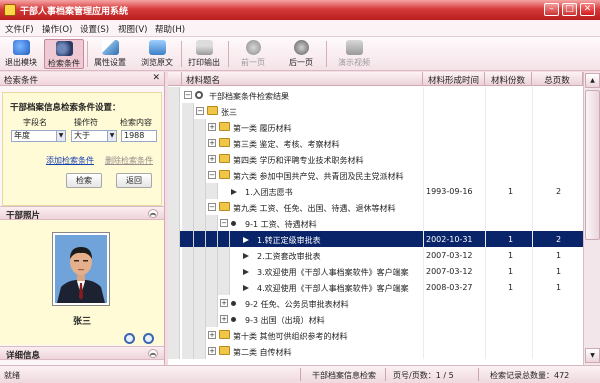  Describe the element at coordinates (246, 239) in the screenshot. I see `document-arrow-icon` at that location.